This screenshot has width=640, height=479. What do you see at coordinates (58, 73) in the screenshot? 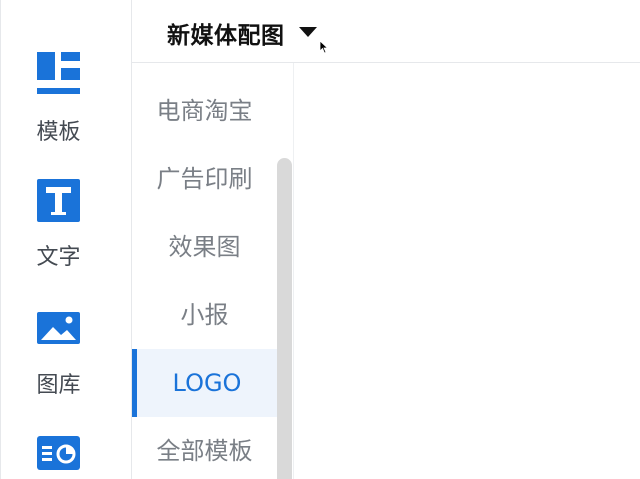
I see `template-icon` at bounding box center [58, 73].